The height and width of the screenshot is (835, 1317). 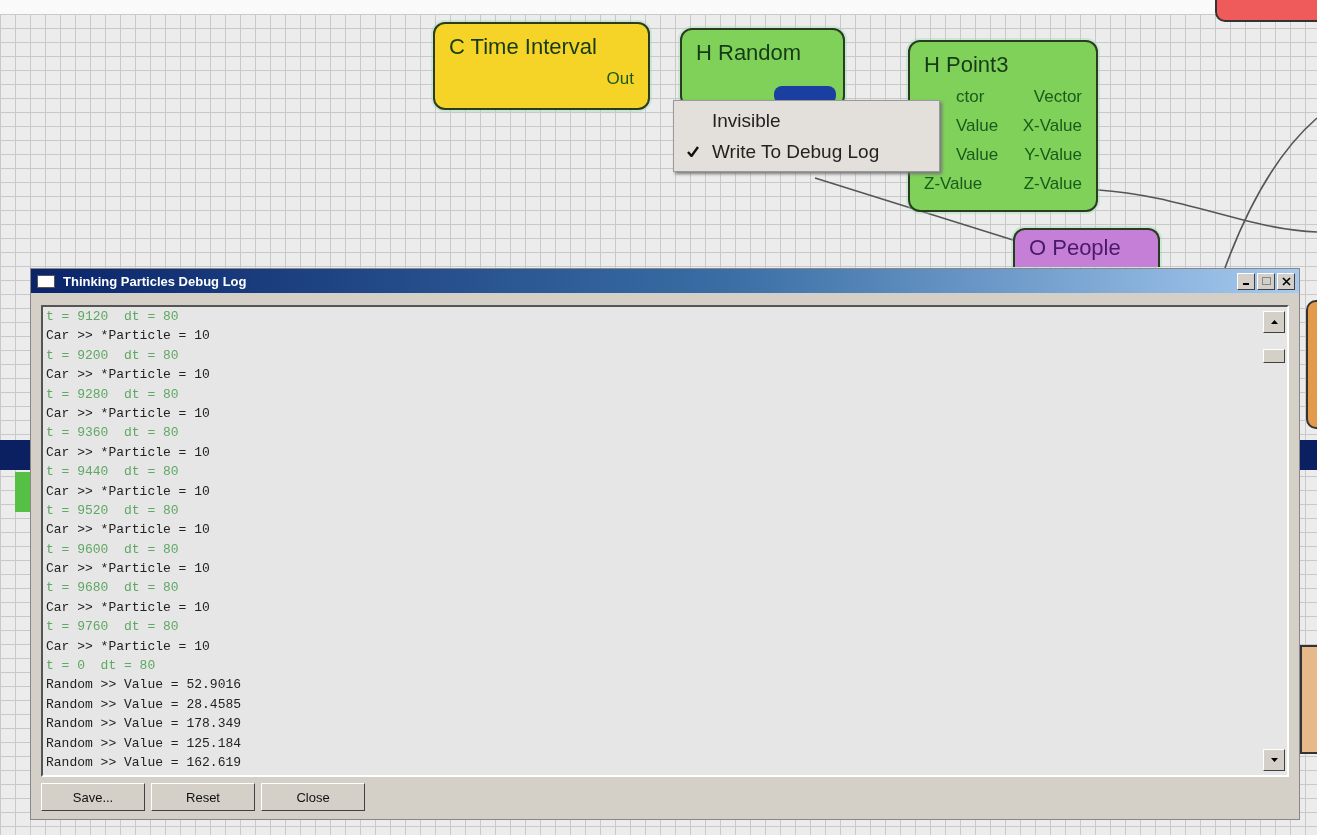 I want to click on log-line: t = 9520 dt = 80, so click(x=113, y=510).